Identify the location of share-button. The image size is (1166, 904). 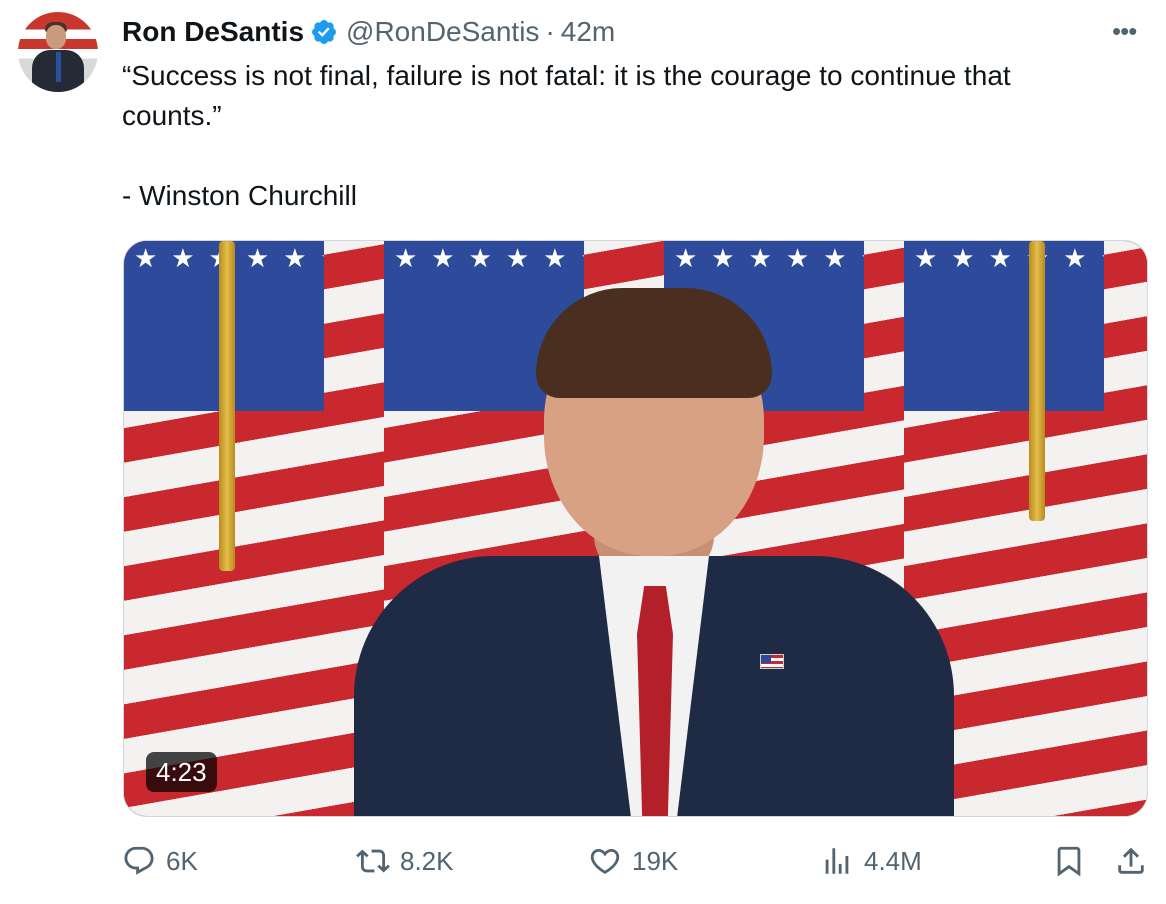
(1131, 863).